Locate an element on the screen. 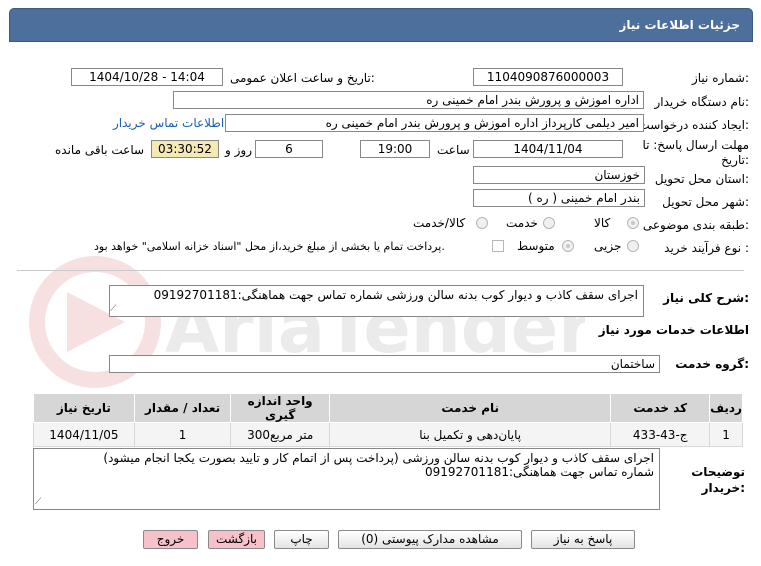  need-number-label: شماره نیاز: is located at coordinates (720, 78).